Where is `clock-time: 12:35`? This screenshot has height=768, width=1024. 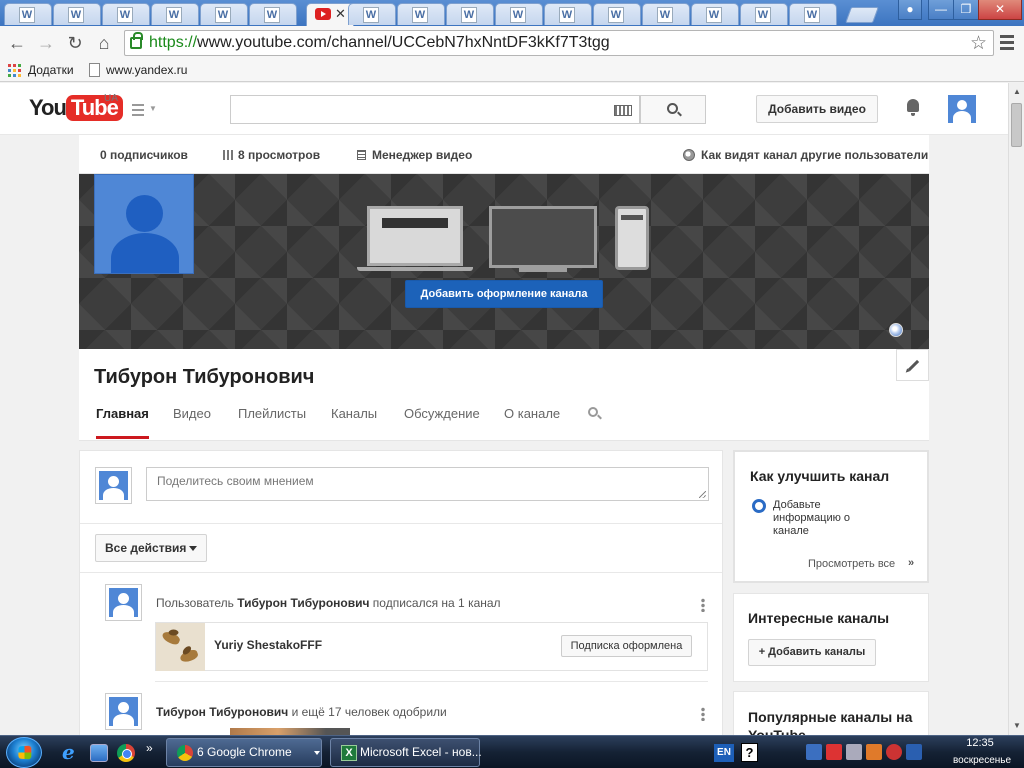
clock-time: 12:35 is located at coordinates (980, 743).